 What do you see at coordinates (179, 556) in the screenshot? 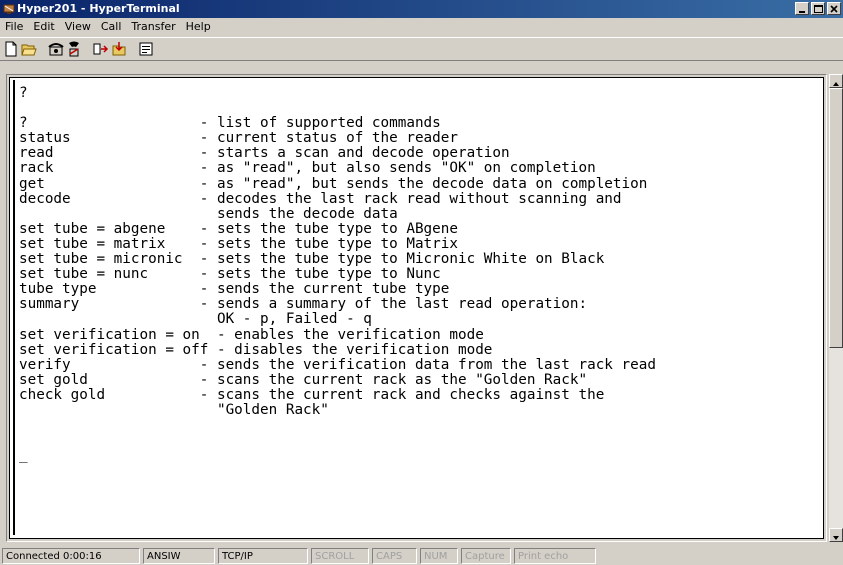
I see `status-emulation: ANSIW` at bounding box center [179, 556].